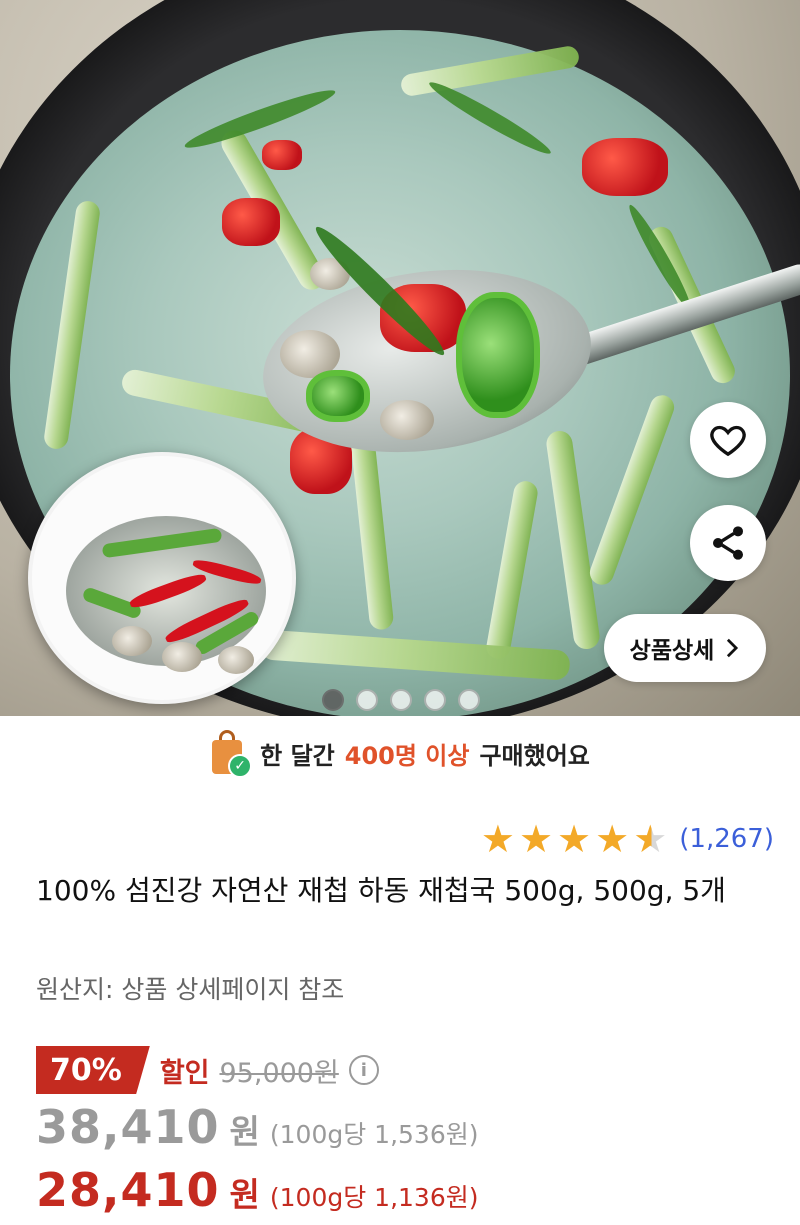 The width and height of the screenshot is (800, 1225). I want to click on price-line-2: 28,410 원 (100g당 1,136원), so click(257, 1190).